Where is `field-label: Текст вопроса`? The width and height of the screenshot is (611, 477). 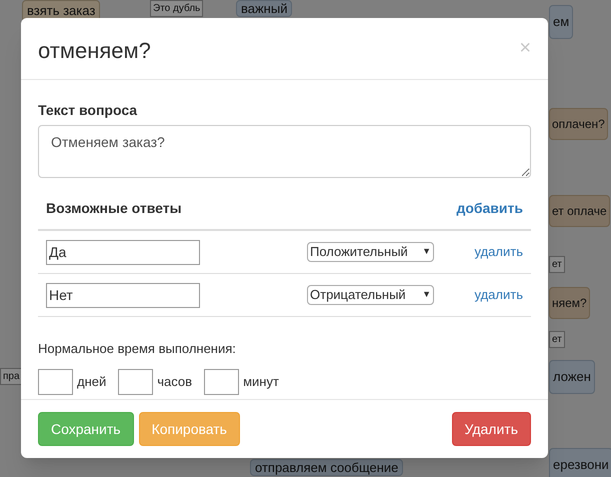
field-label: Текст вопроса is located at coordinates (88, 110).